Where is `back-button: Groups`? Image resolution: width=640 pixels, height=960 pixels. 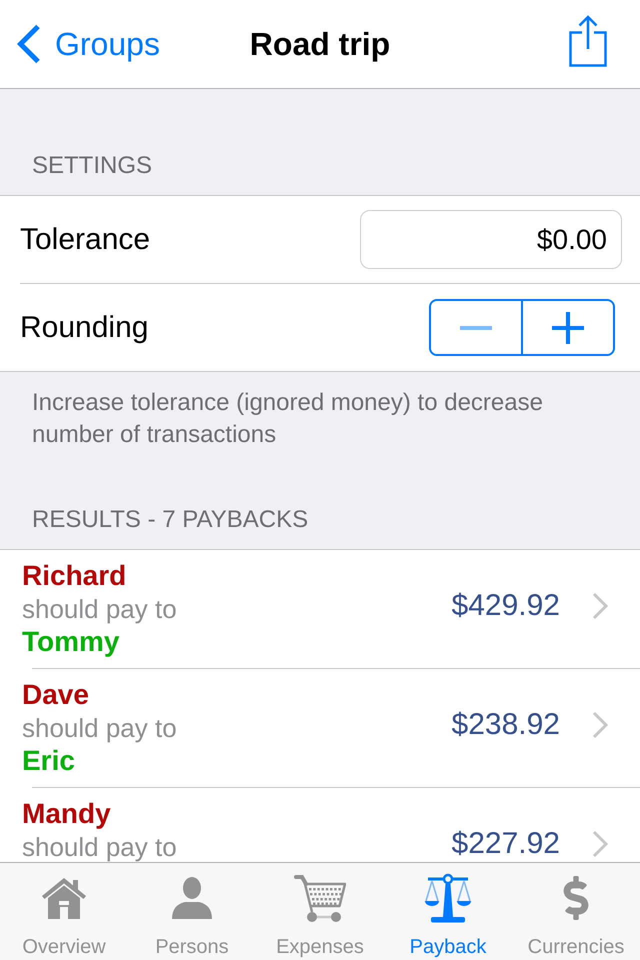 back-button: Groups is located at coordinates (88, 44).